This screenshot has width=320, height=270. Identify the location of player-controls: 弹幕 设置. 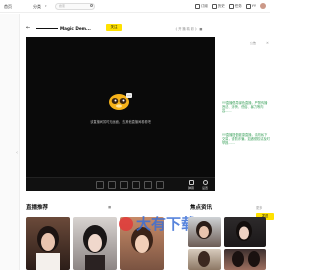
(120, 184).